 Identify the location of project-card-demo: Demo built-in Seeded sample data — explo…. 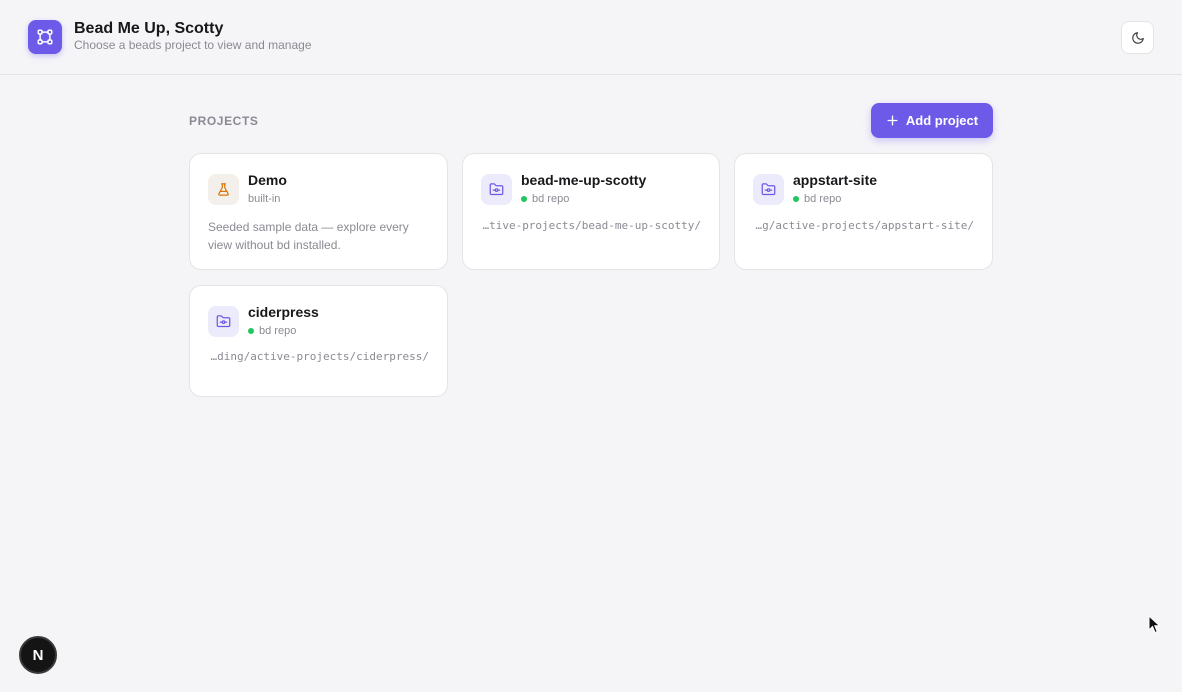
(318, 211).